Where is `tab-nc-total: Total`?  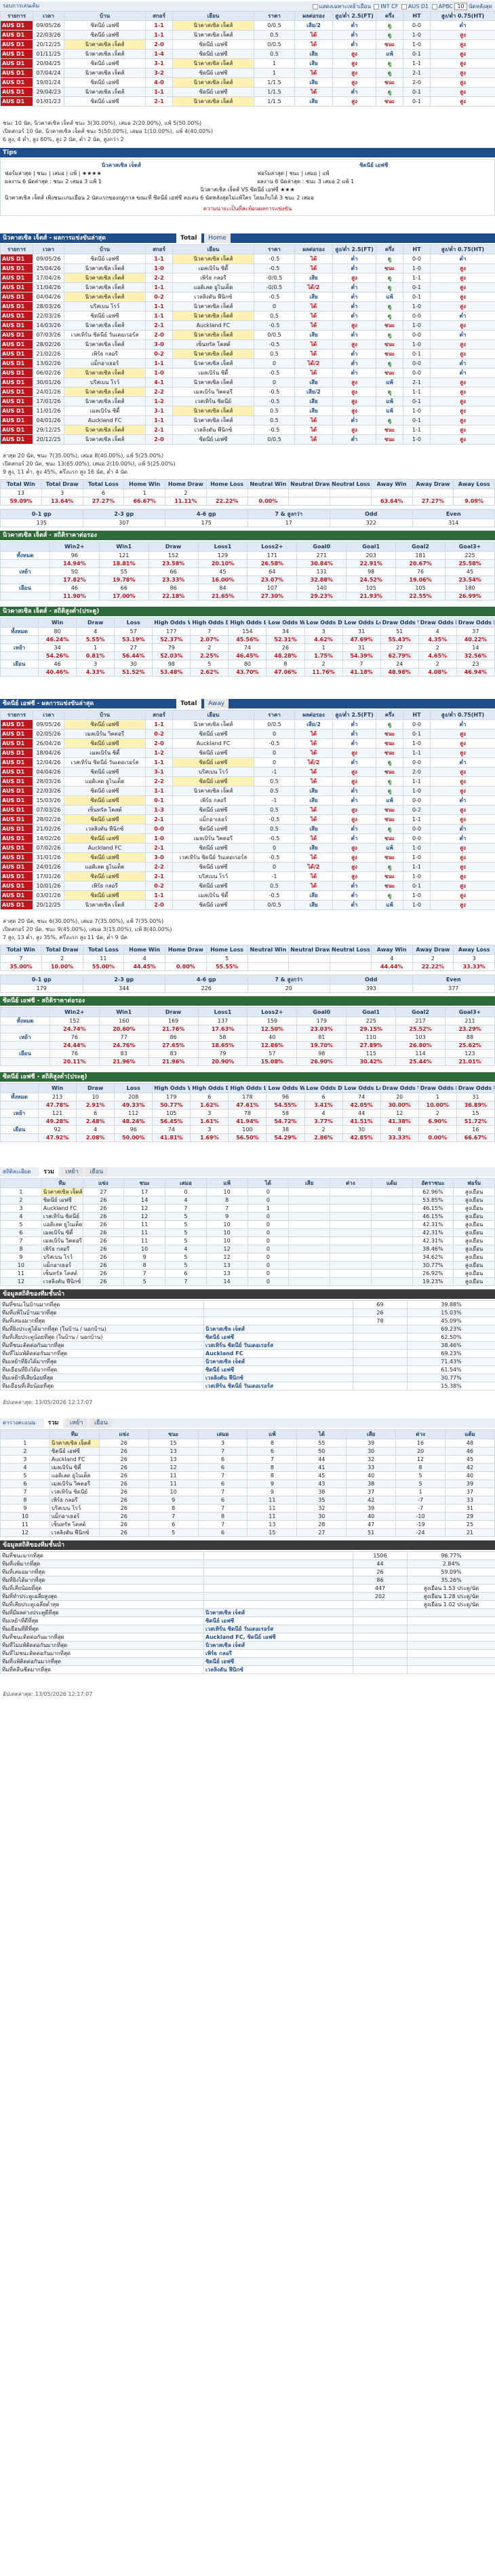
tab-nc-total: Total is located at coordinates (188, 238).